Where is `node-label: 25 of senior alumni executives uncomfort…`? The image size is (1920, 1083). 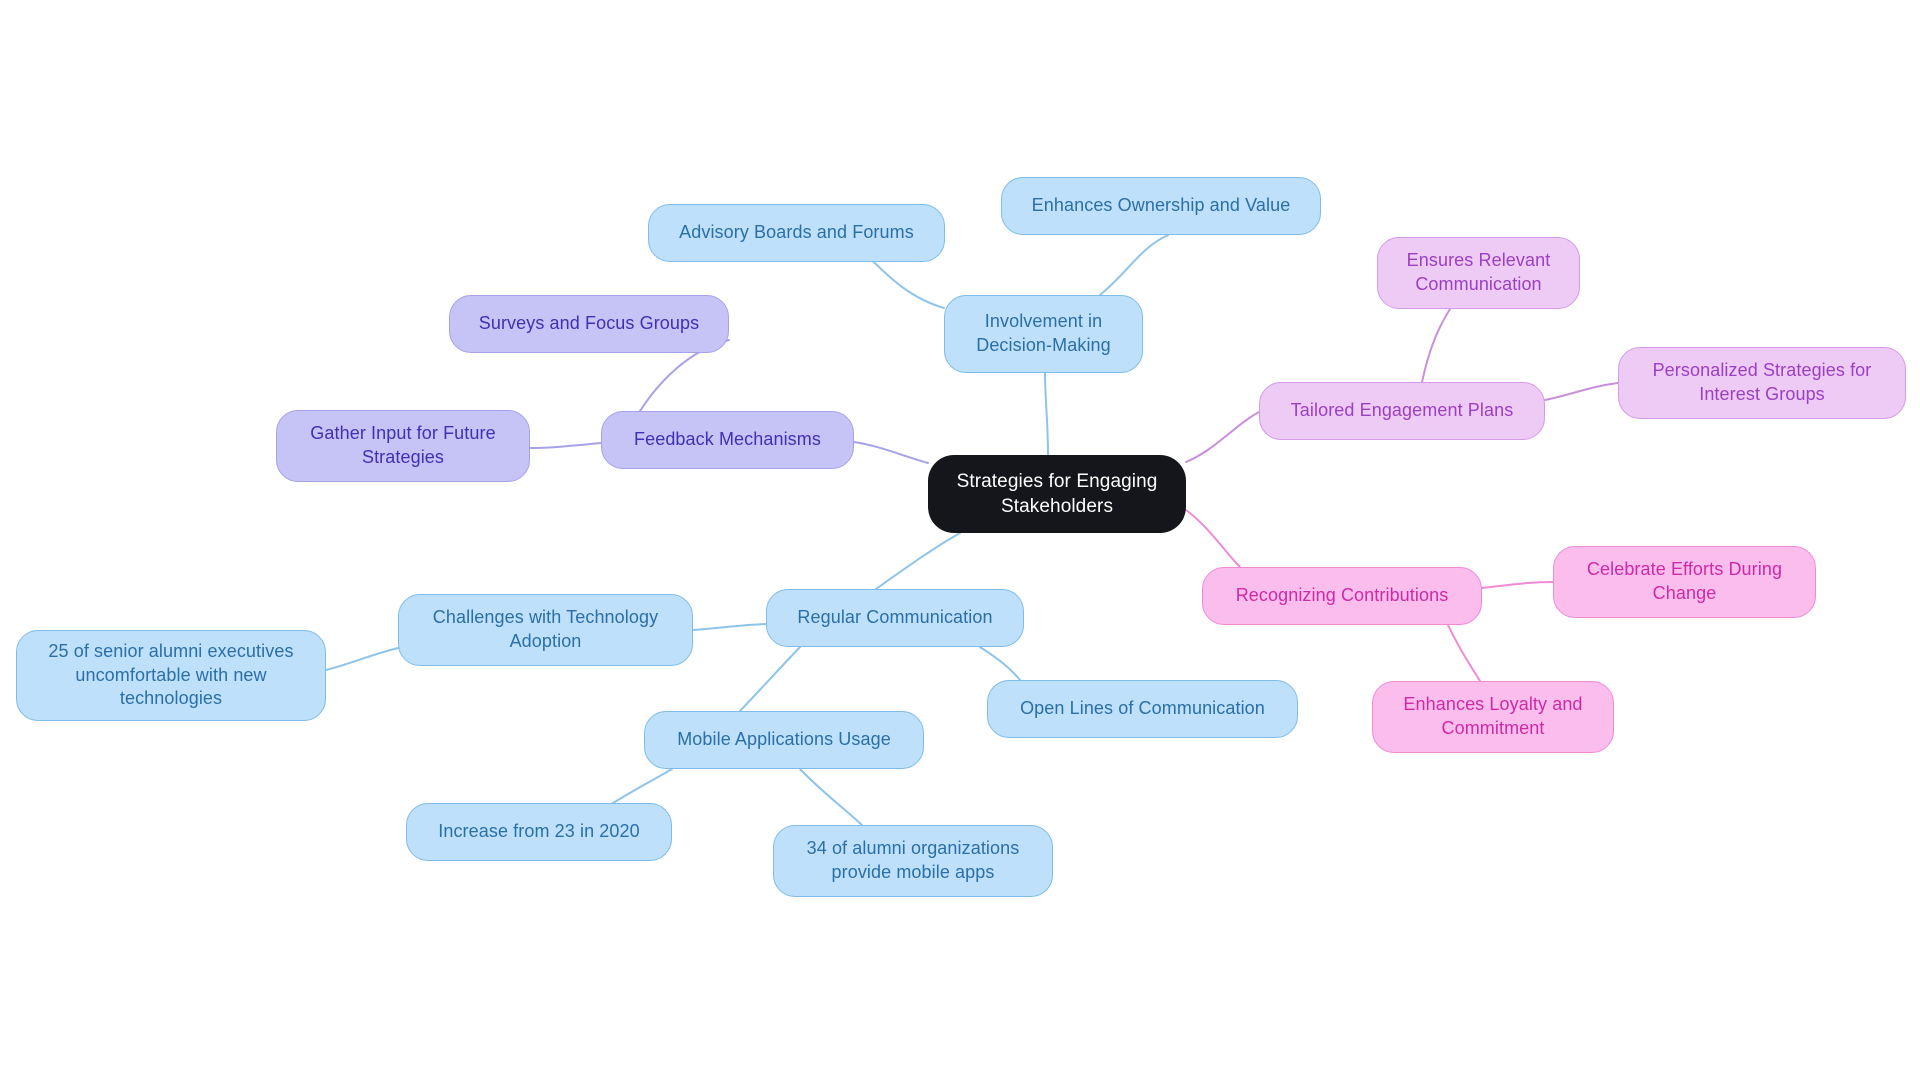 node-label: 25 of senior alumni executives uncomfort… is located at coordinates (171, 674).